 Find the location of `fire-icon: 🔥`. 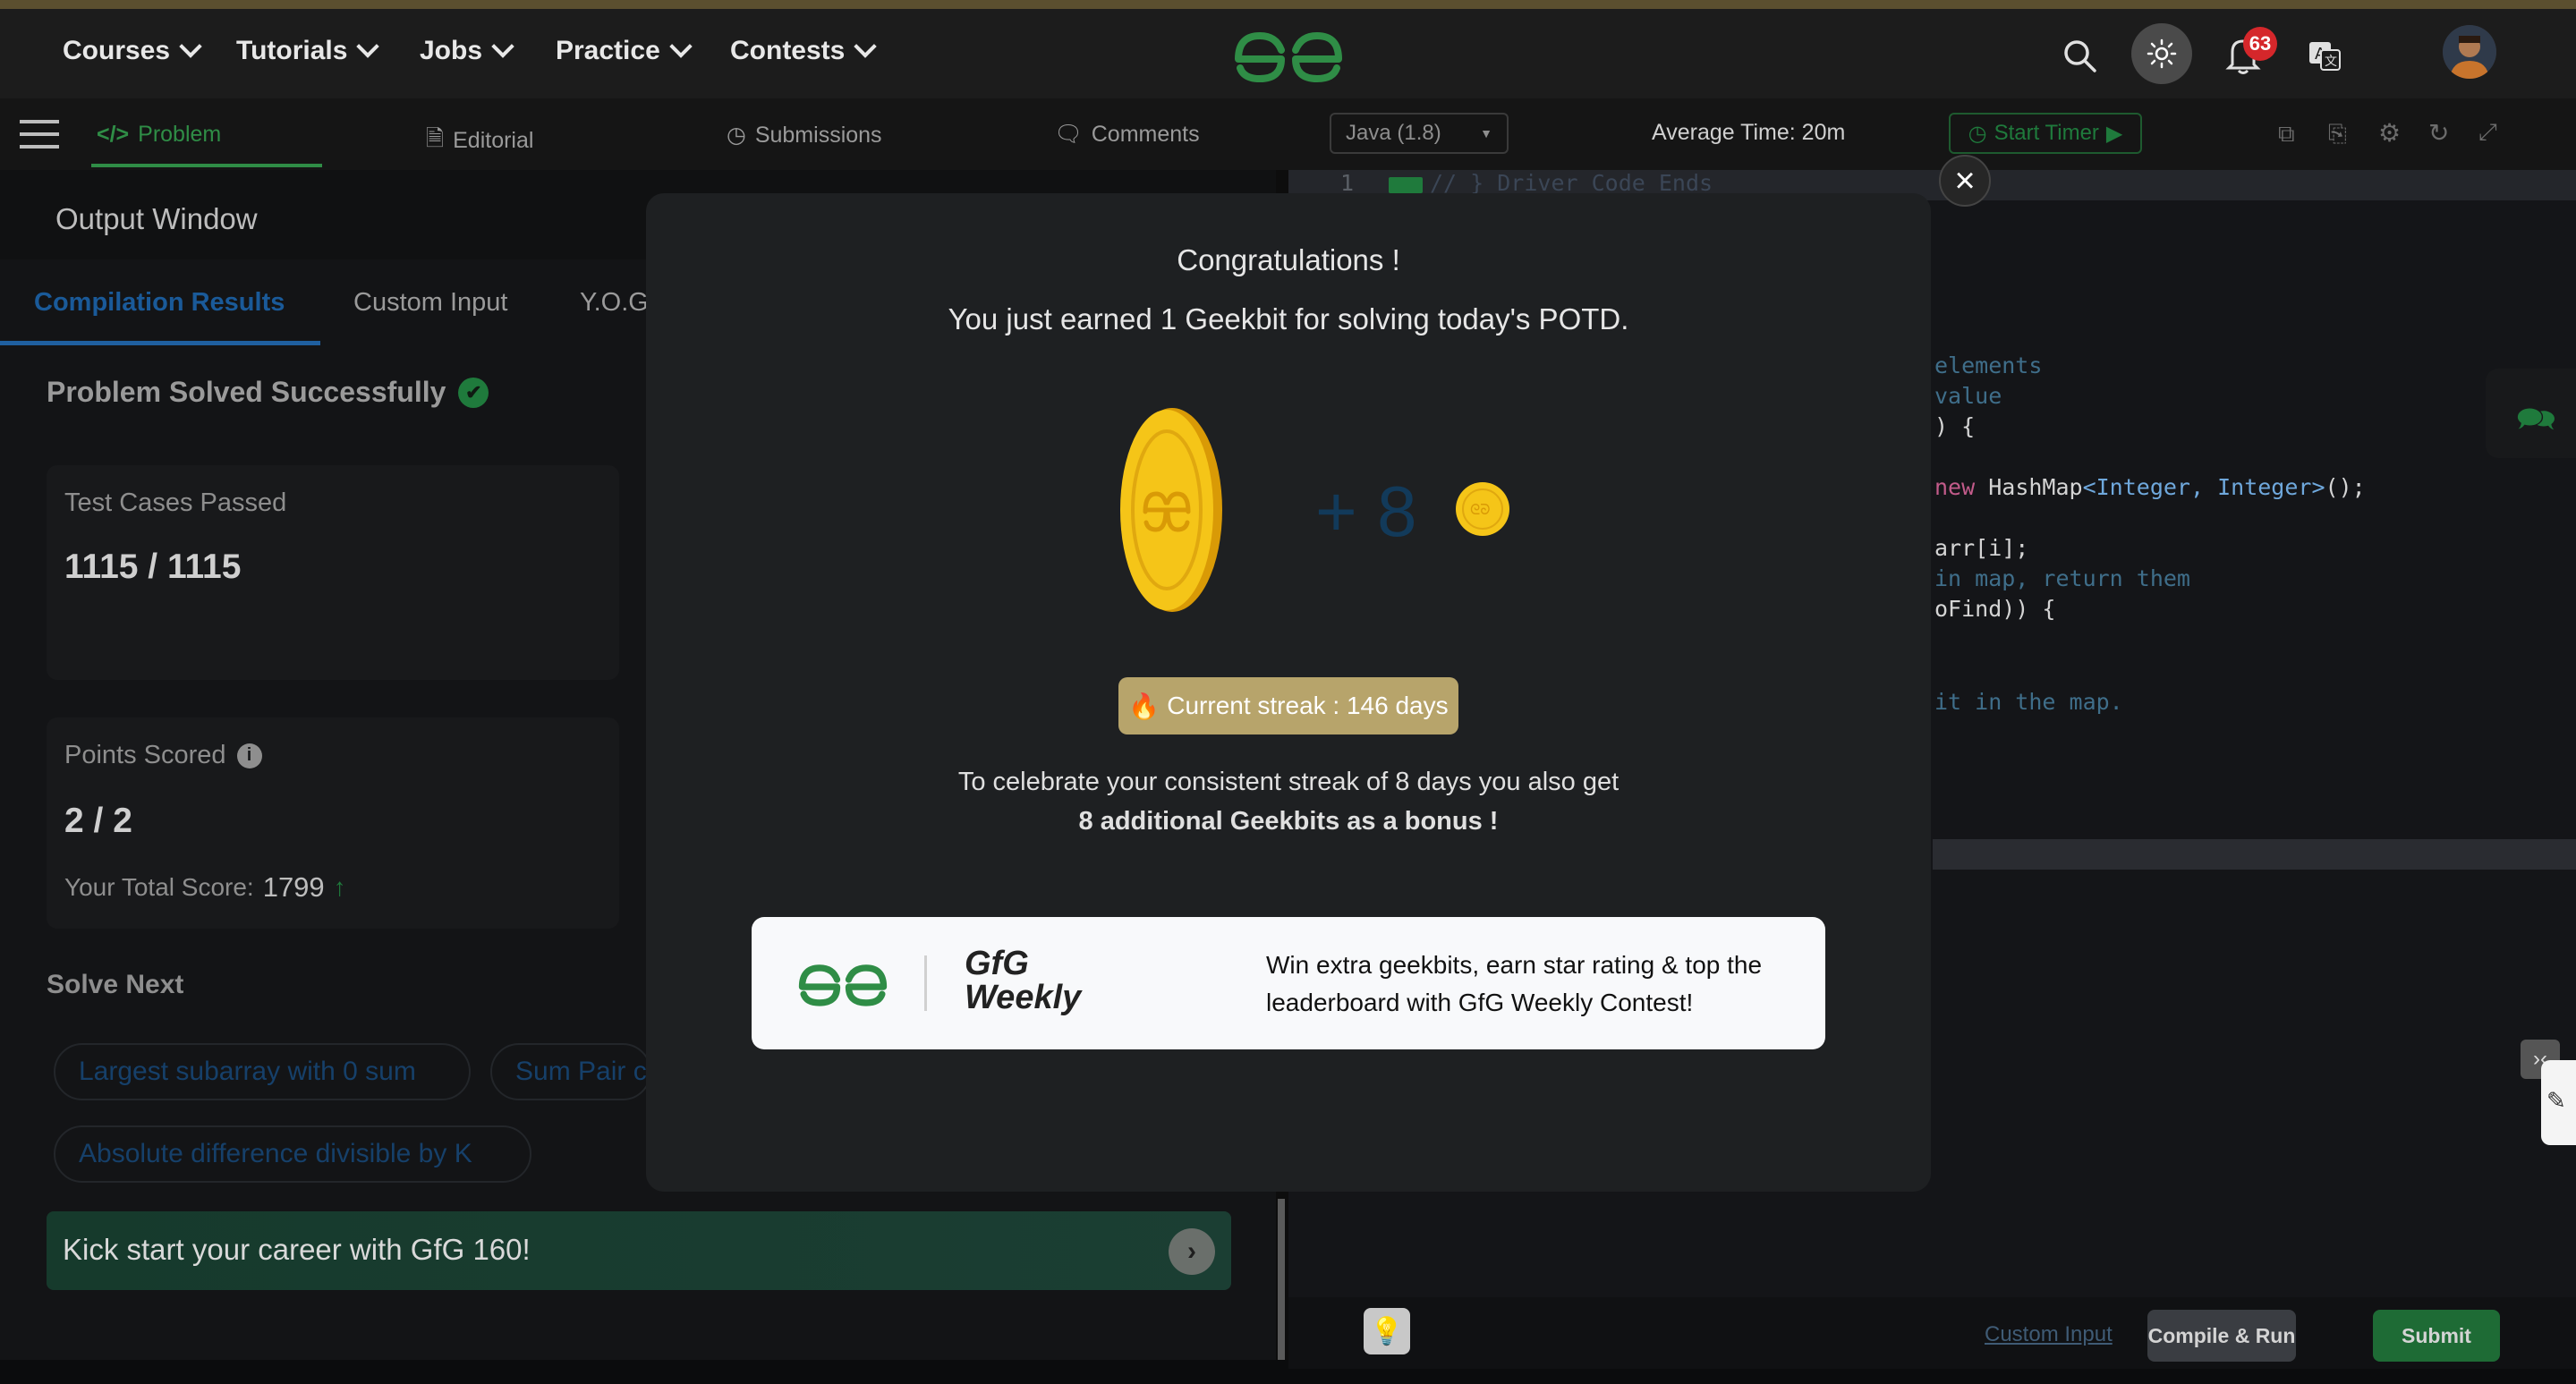

fire-icon: 🔥 is located at coordinates (1144, 706).